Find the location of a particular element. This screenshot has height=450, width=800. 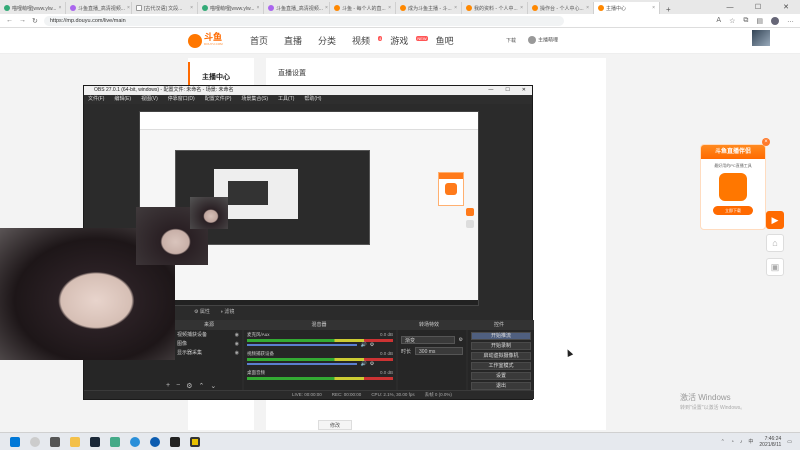

ime-indicator: 中 is located at coordinates (750, 441).